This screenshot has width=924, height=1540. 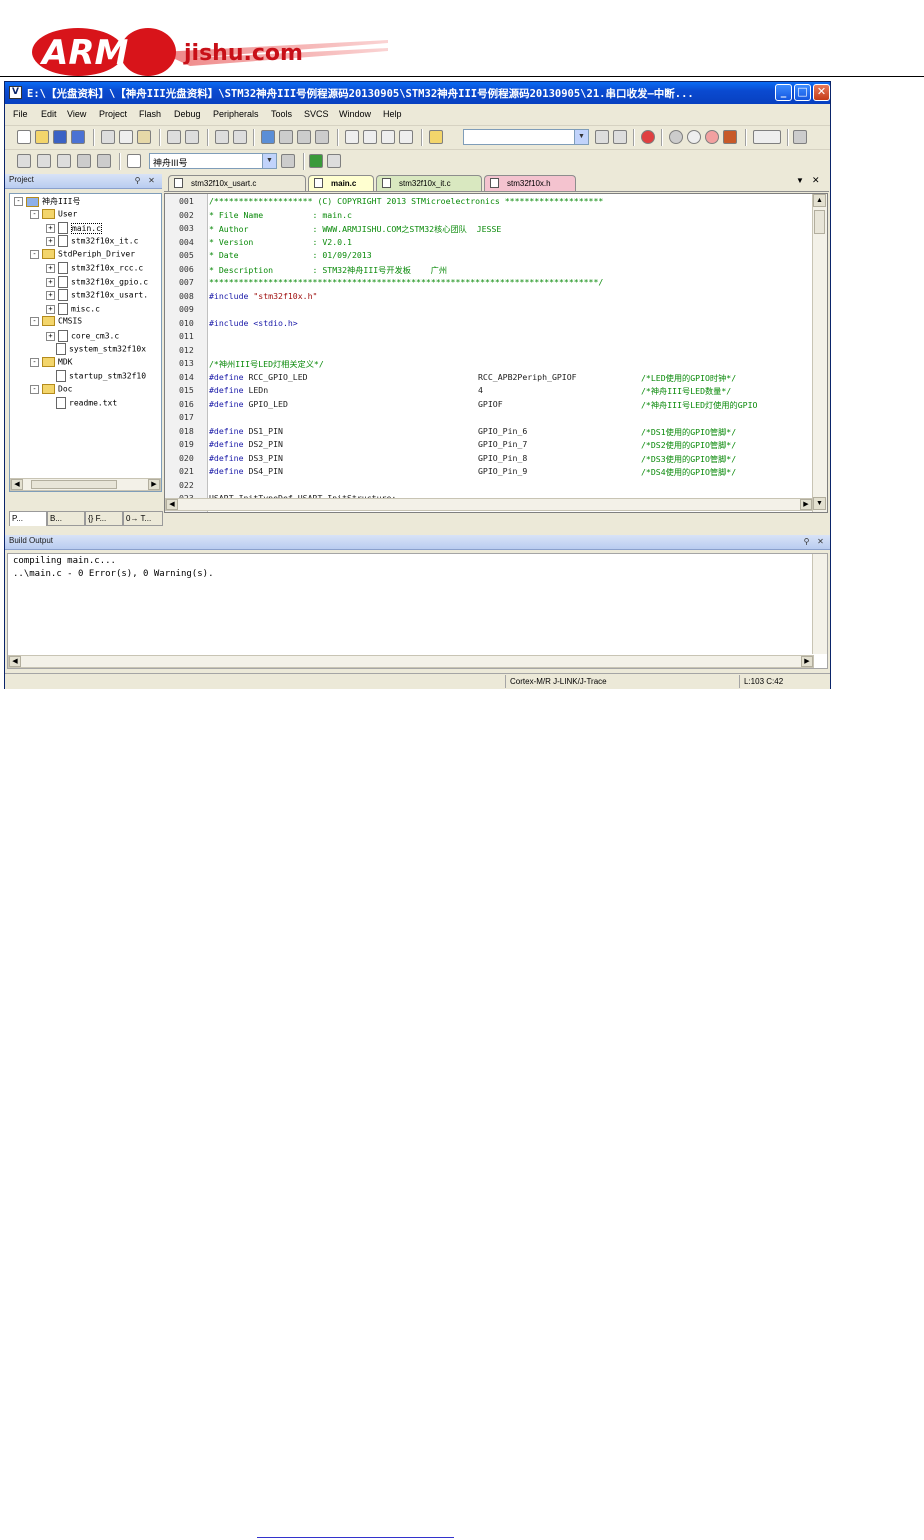 What do you see at coordinates (821, 92) in the screenshot?
I see `close-button: ✕` at bounding box center [821, 92].